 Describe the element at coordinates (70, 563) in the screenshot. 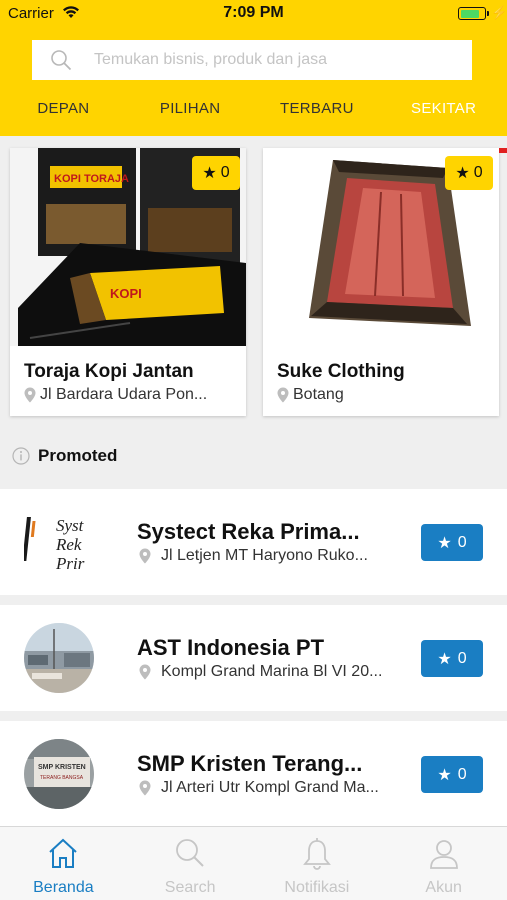

I see `logo-text-line-3: Prir` at that location.